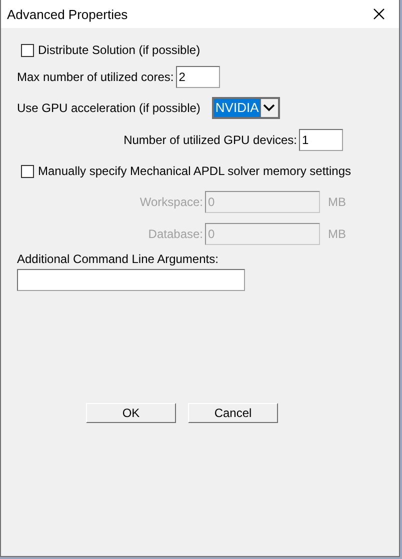 The width and height of the screenshot is (402, 559). I want to click on memory-label: Workspace:, so click(170, 202).